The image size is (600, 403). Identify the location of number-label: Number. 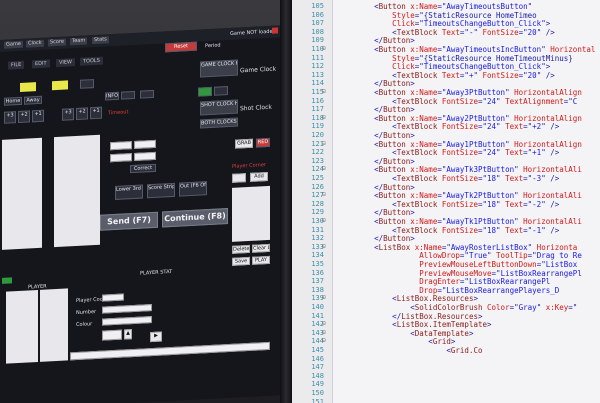
(86, 312).